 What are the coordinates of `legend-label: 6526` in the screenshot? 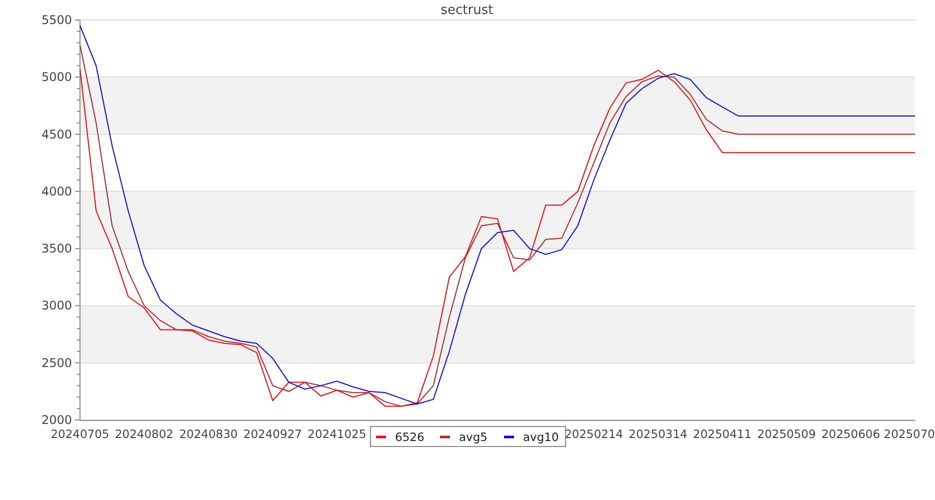 It's located at (409, 437).